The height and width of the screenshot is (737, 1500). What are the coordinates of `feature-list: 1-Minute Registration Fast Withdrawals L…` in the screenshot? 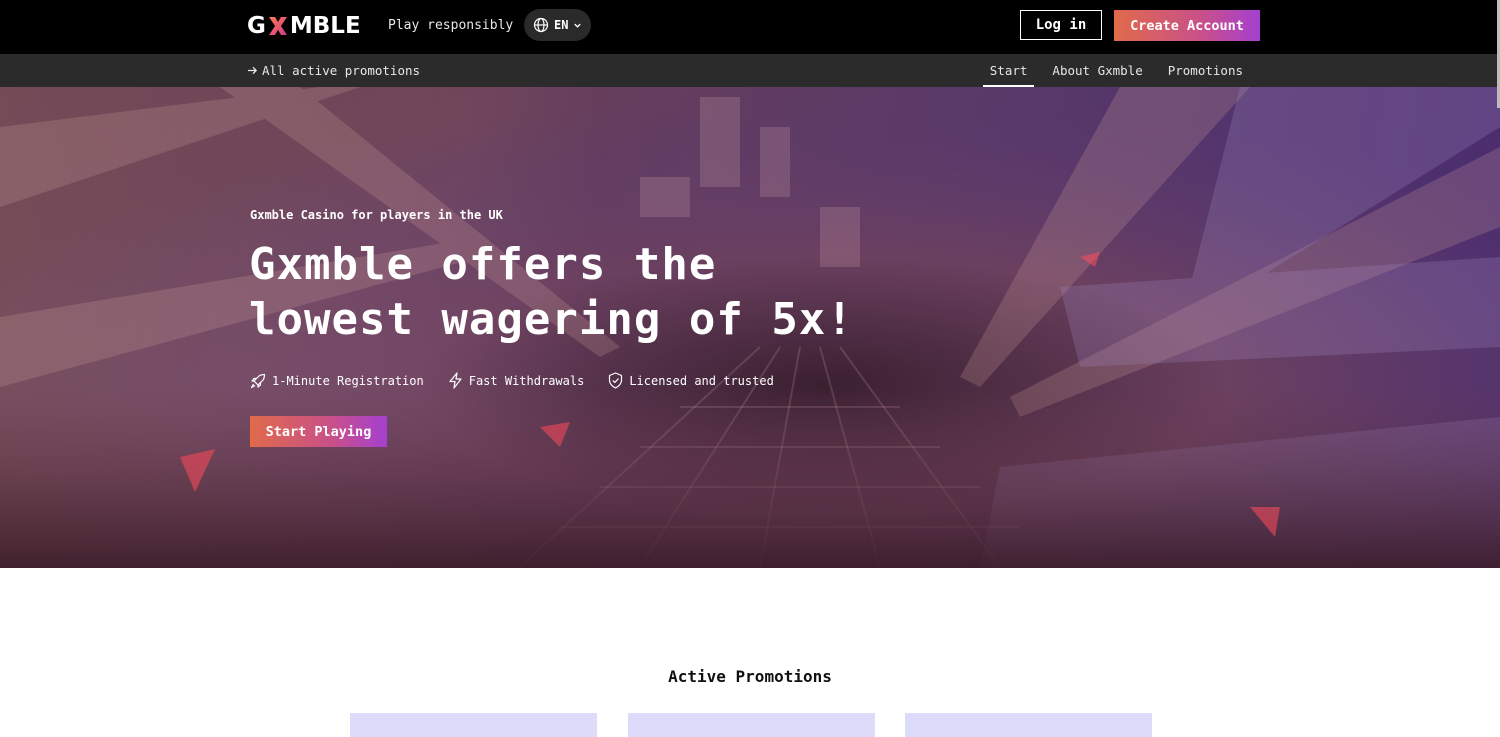 It's located at (512, 380).